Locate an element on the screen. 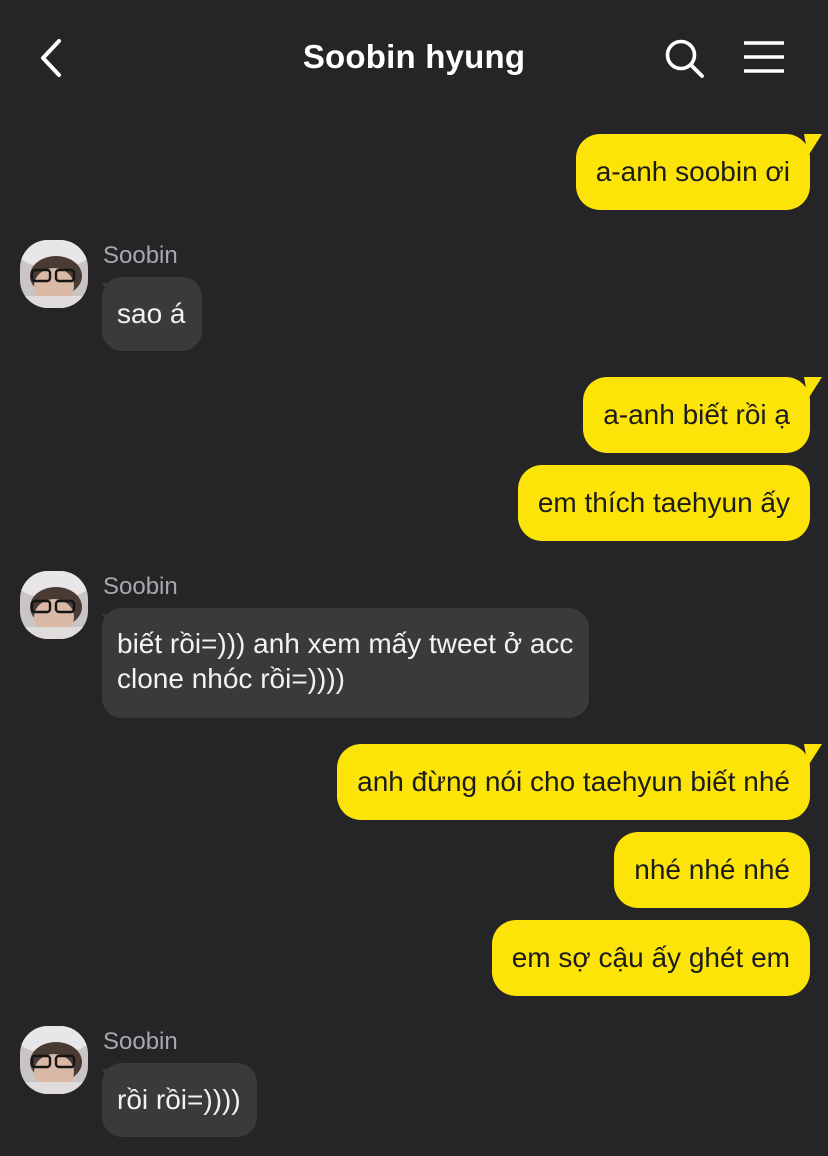 The image size is (828, 1156). hamburger-menu-icon is located at coordinates (764, 57).